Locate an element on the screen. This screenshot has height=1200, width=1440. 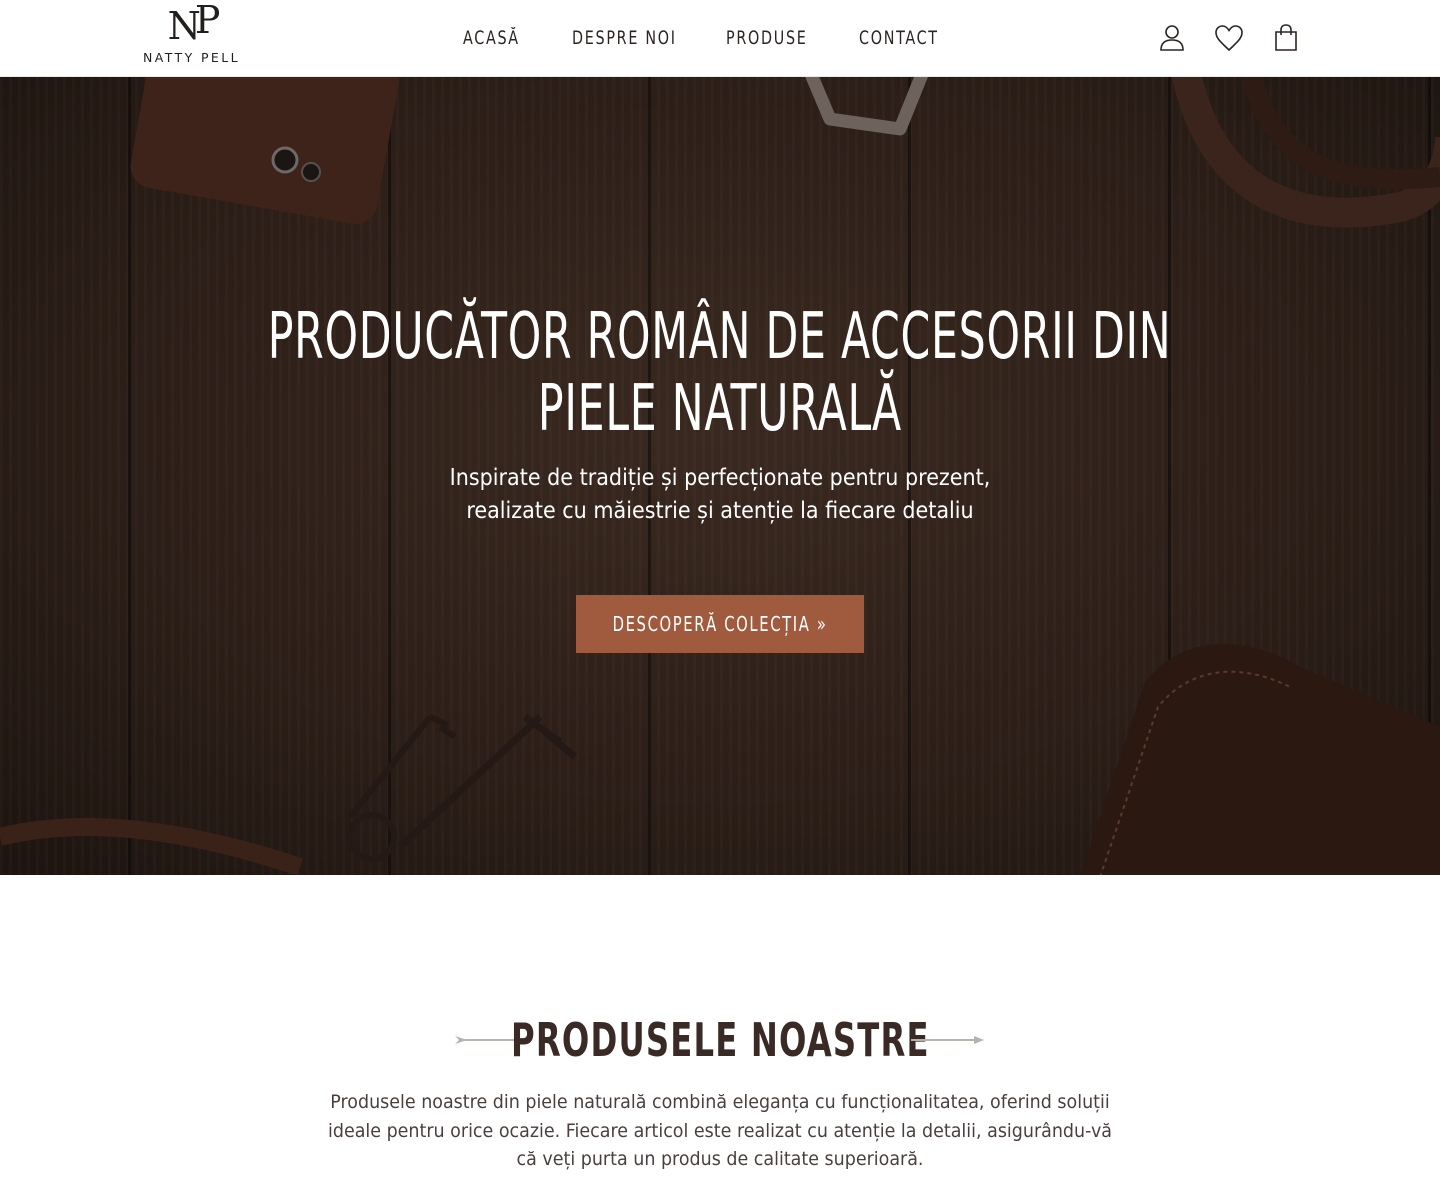
nav-item-acasa: ACASĂ is located at coordinates (491, 39).